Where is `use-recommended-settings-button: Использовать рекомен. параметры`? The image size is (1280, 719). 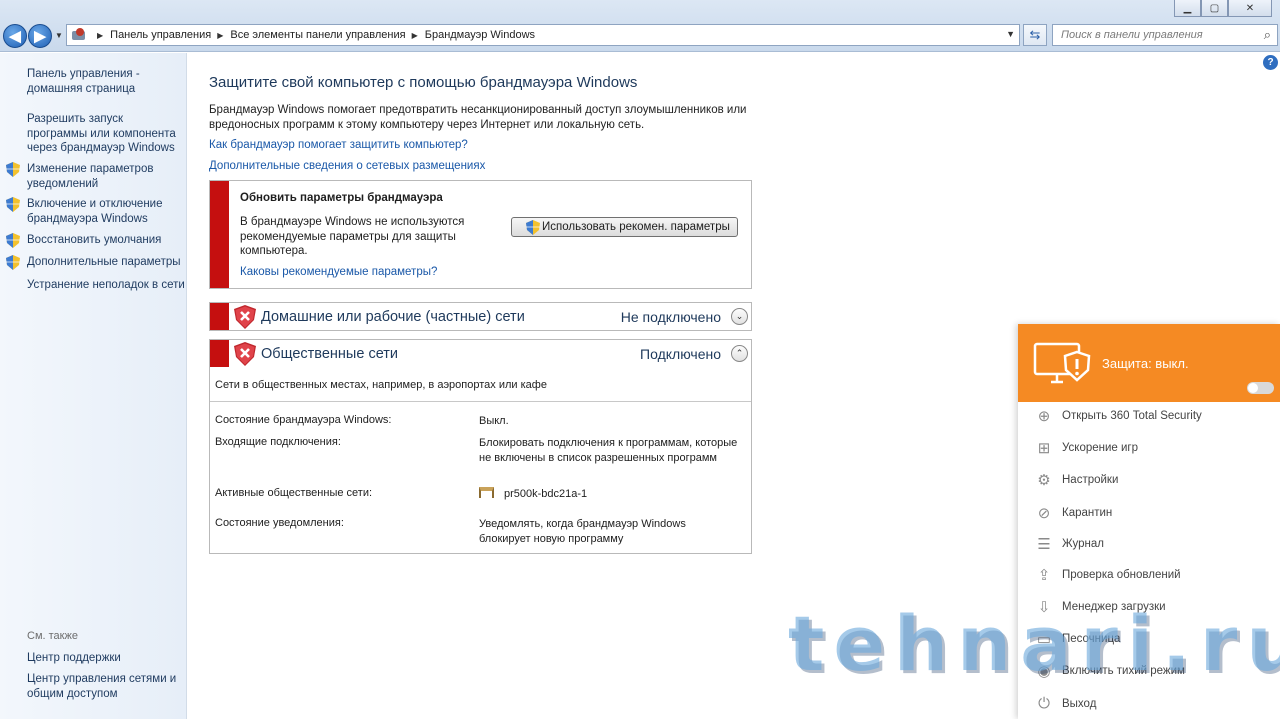
use-recommended-settings-button: Использовать рекомен. параметры is located at coordinates (624, 227).